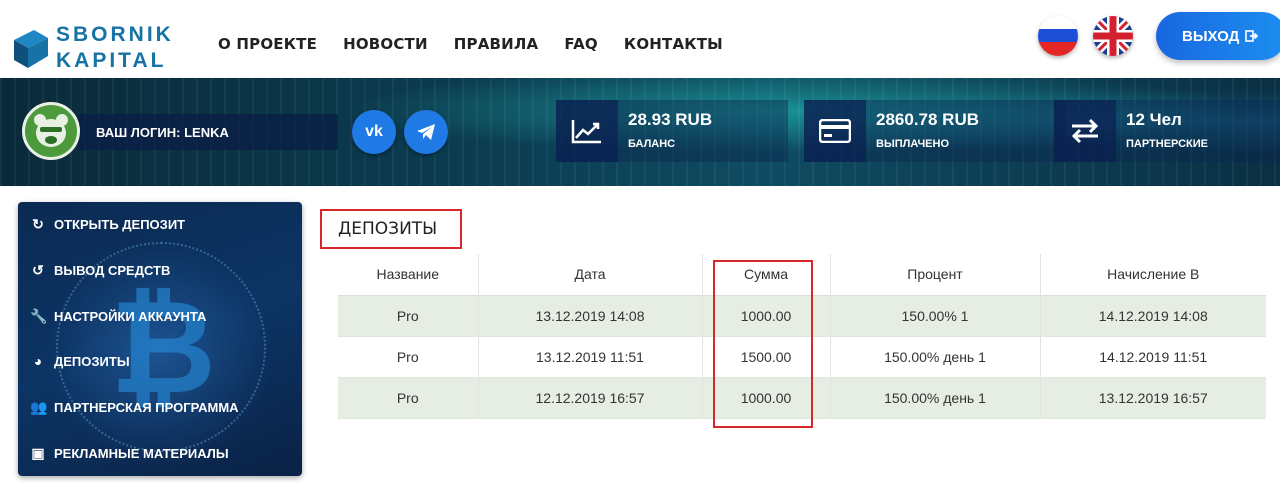  I want to click on sidebar-item-label: ДЕПОЗИТЫ, so click(92, 361).